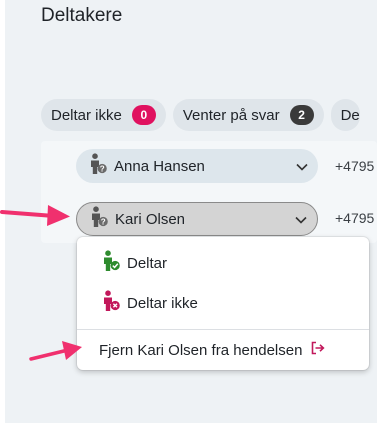  I want to click on filter-chip-not-attending: Deltar ikke 0, so click(103, 115).